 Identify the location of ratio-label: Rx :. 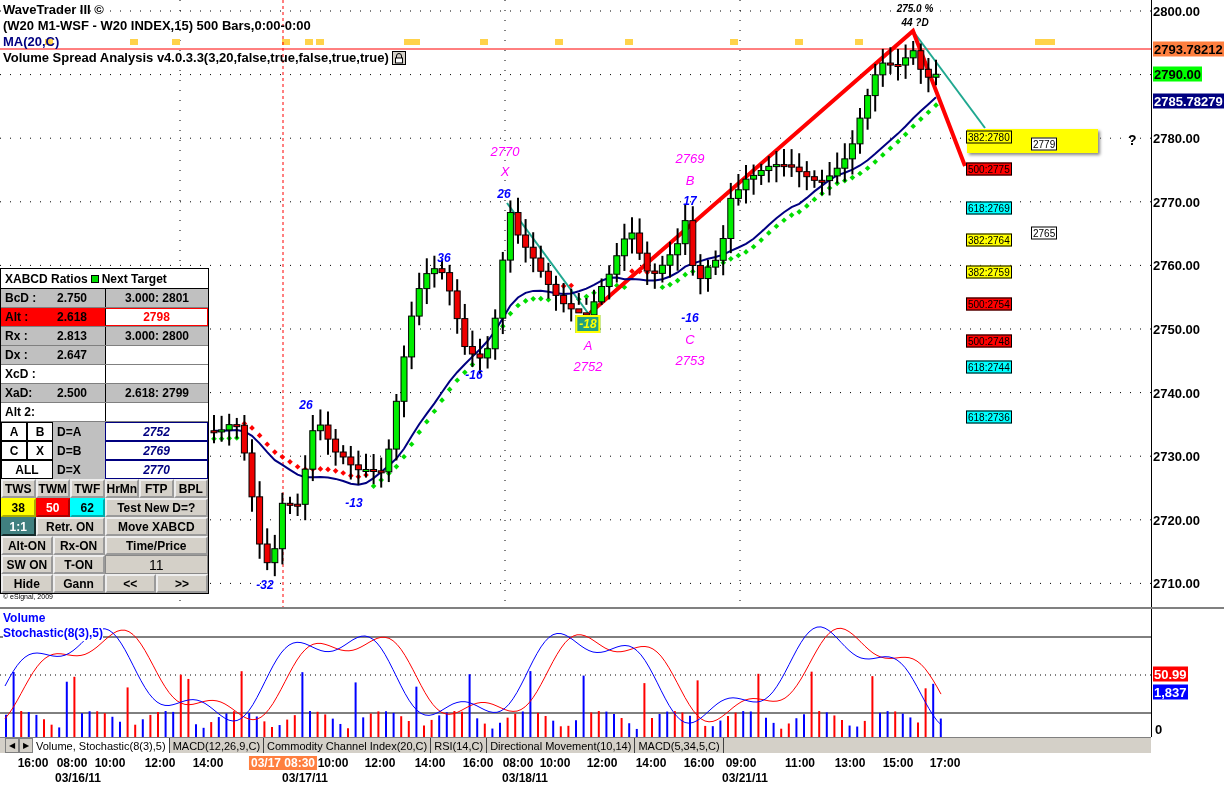
(27, 336).